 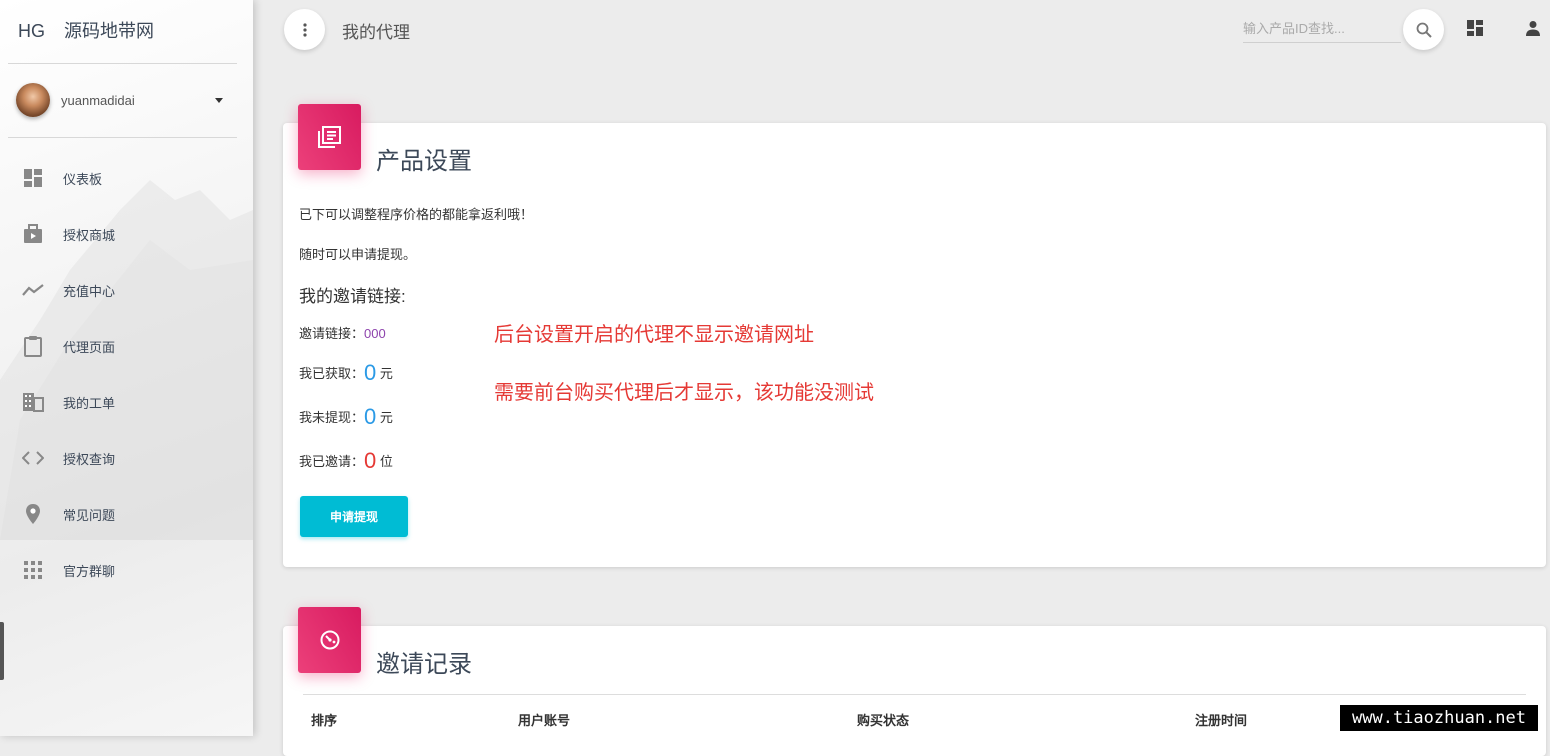 I want to click on annotation-note: 后台设置开启的代理不显示邀请网址, so click(x=654, y=335).